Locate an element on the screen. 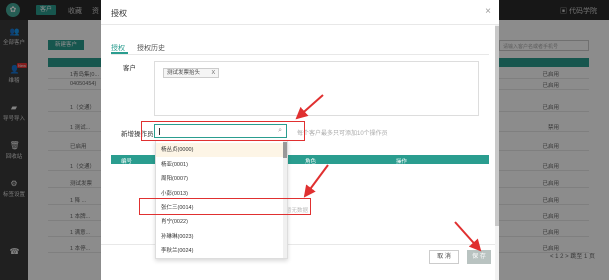 The height and width of the screenshot is (280, 609). arrow-to-option is located at coordinates (316, 181).